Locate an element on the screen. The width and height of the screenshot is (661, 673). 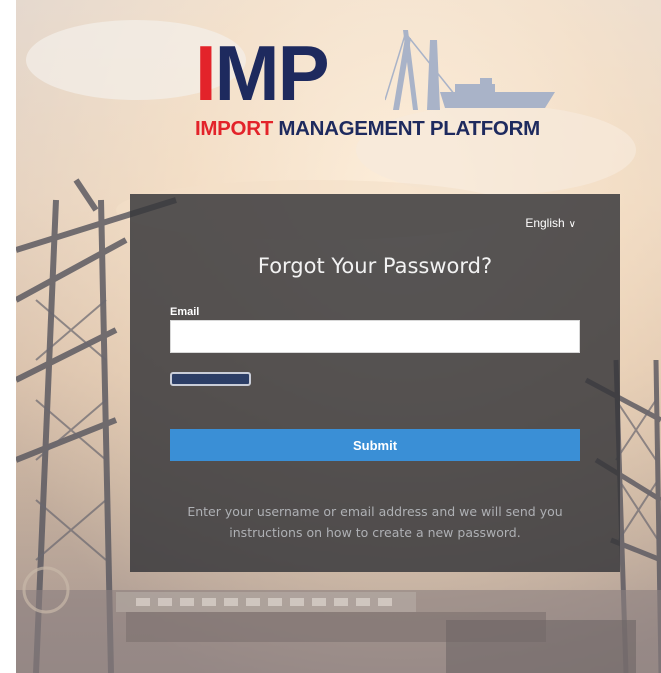
logo-letter-i: I is located at coordinates (206, 73).